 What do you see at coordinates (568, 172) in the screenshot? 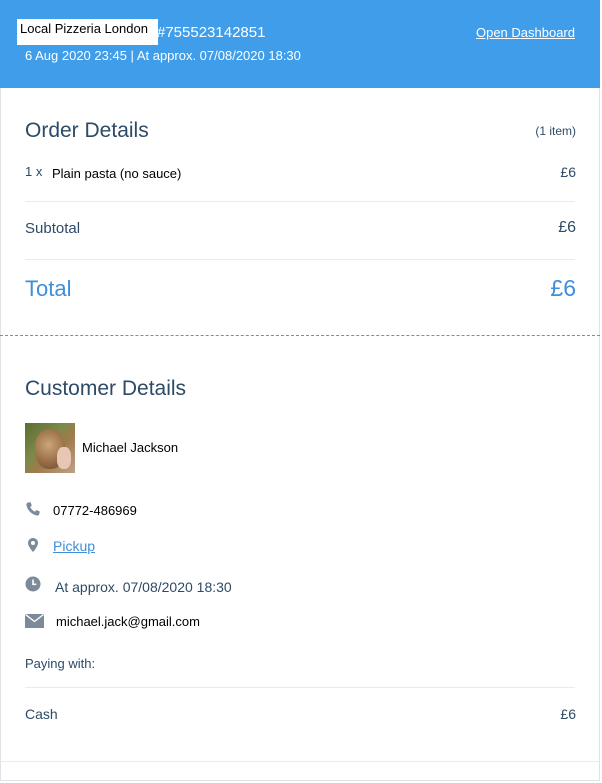
I see `item-price: £6` at bounding box center [568, 172].